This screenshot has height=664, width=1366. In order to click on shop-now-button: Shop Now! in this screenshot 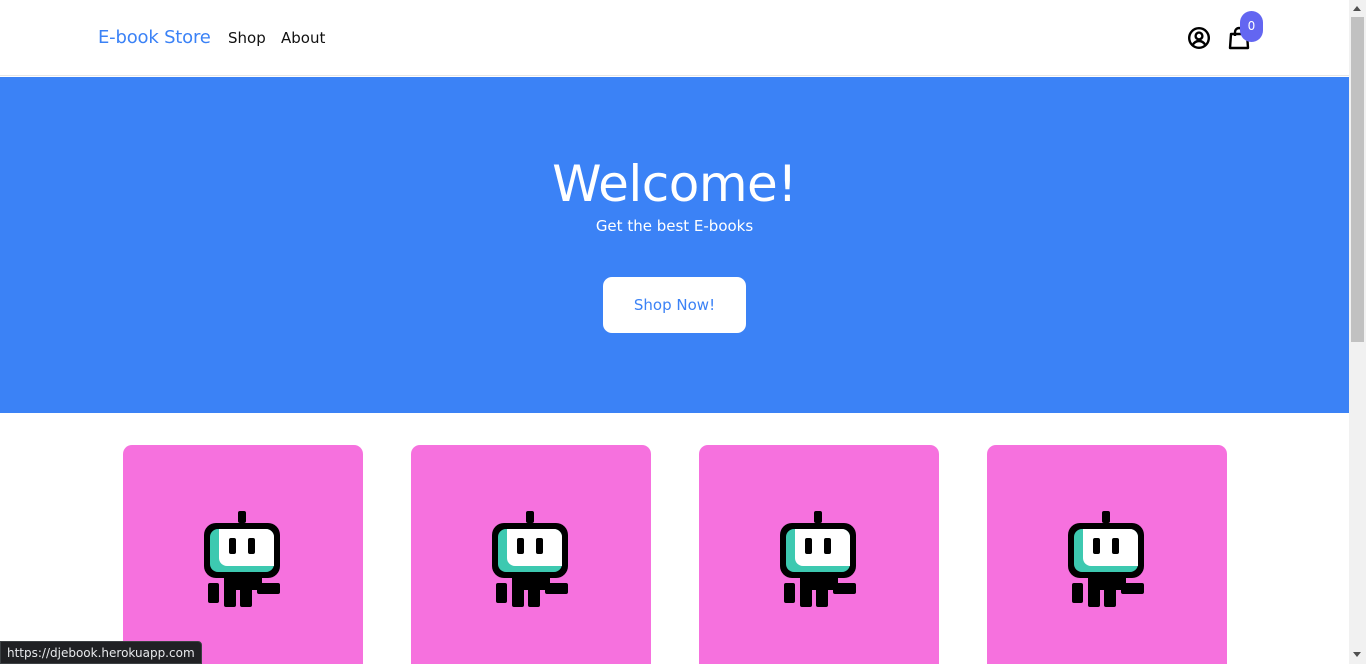, I will do `click(674, 305)`.